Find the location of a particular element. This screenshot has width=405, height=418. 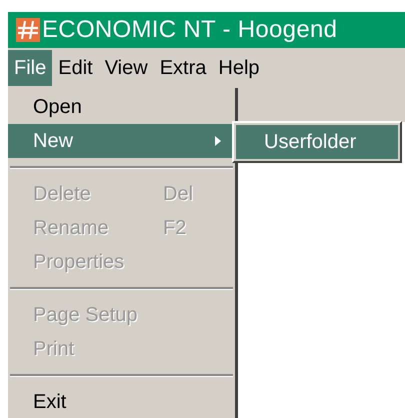

menu-bar-item: View is located at coordinates (126, 68).